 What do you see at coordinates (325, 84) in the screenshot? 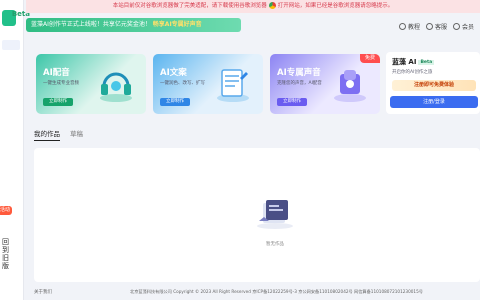
I see `card-ai-voice-clone: 免费 AI专属声音 克隆您的声音，AI配音 立即制作` at bounding box center [325, 84].